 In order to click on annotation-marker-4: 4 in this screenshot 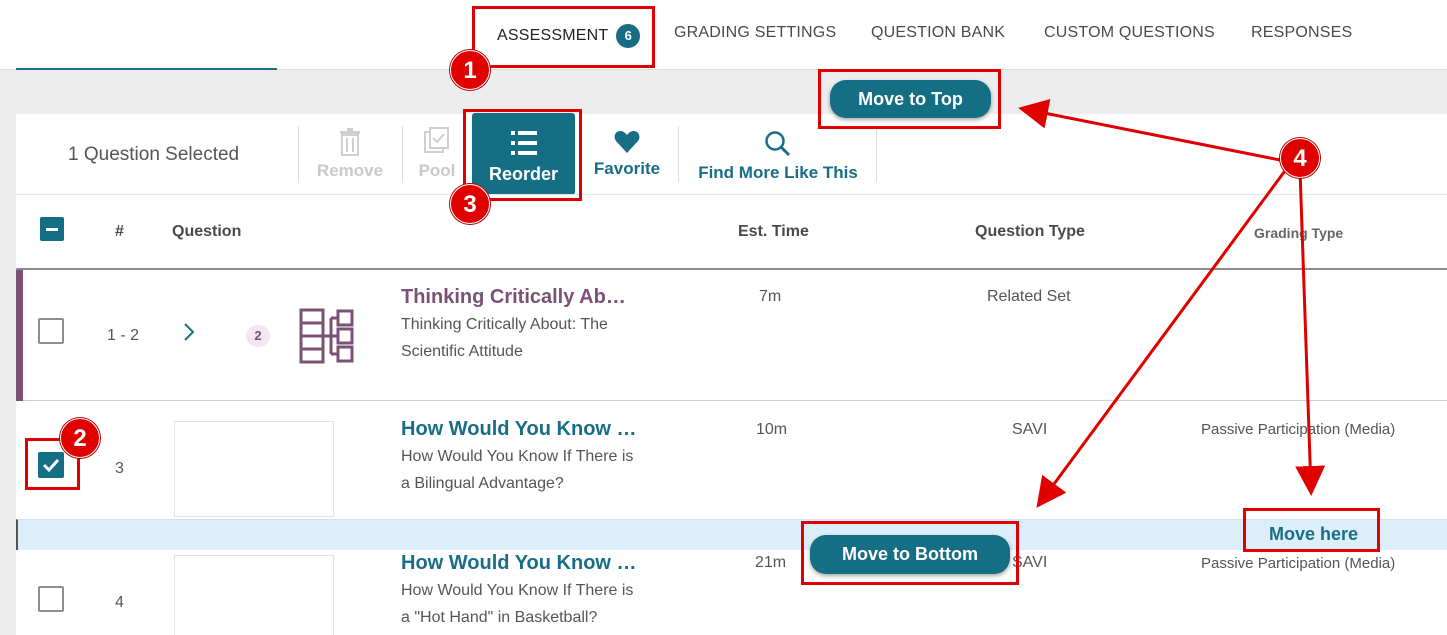, I will do `click(1300, 158)`.